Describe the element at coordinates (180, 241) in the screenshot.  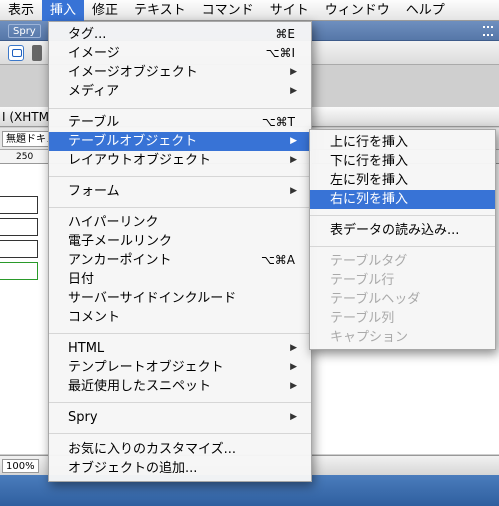
I see `menu-item-email-link: 電子メールリンク` at that location.